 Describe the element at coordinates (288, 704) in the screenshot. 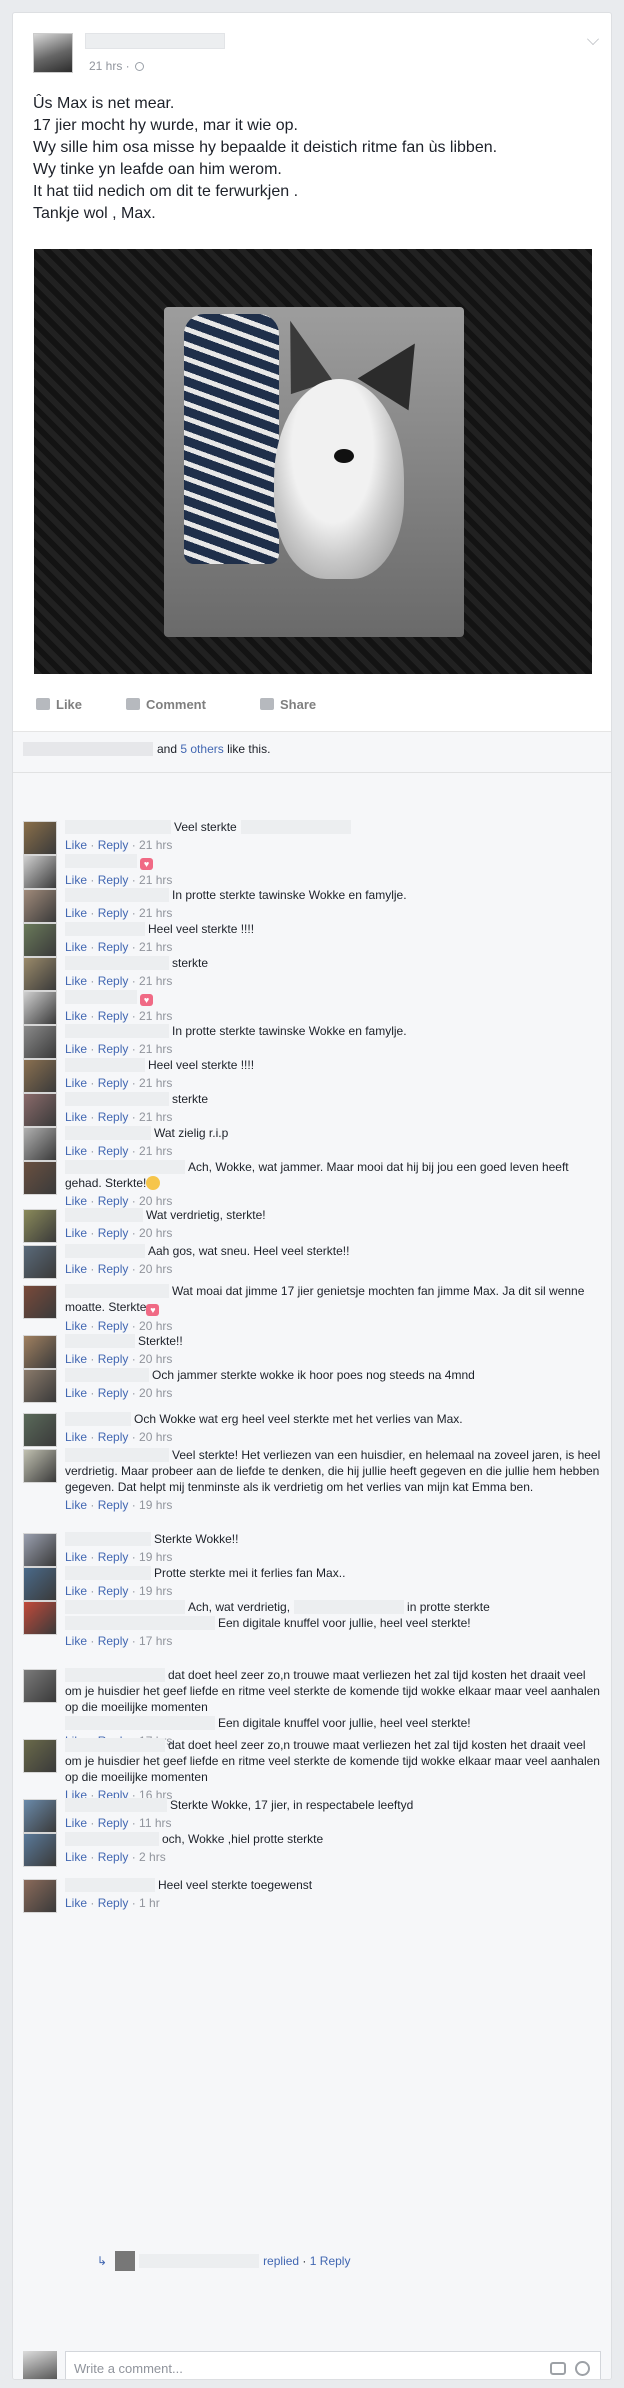

I see `share-button: Share` at that location.